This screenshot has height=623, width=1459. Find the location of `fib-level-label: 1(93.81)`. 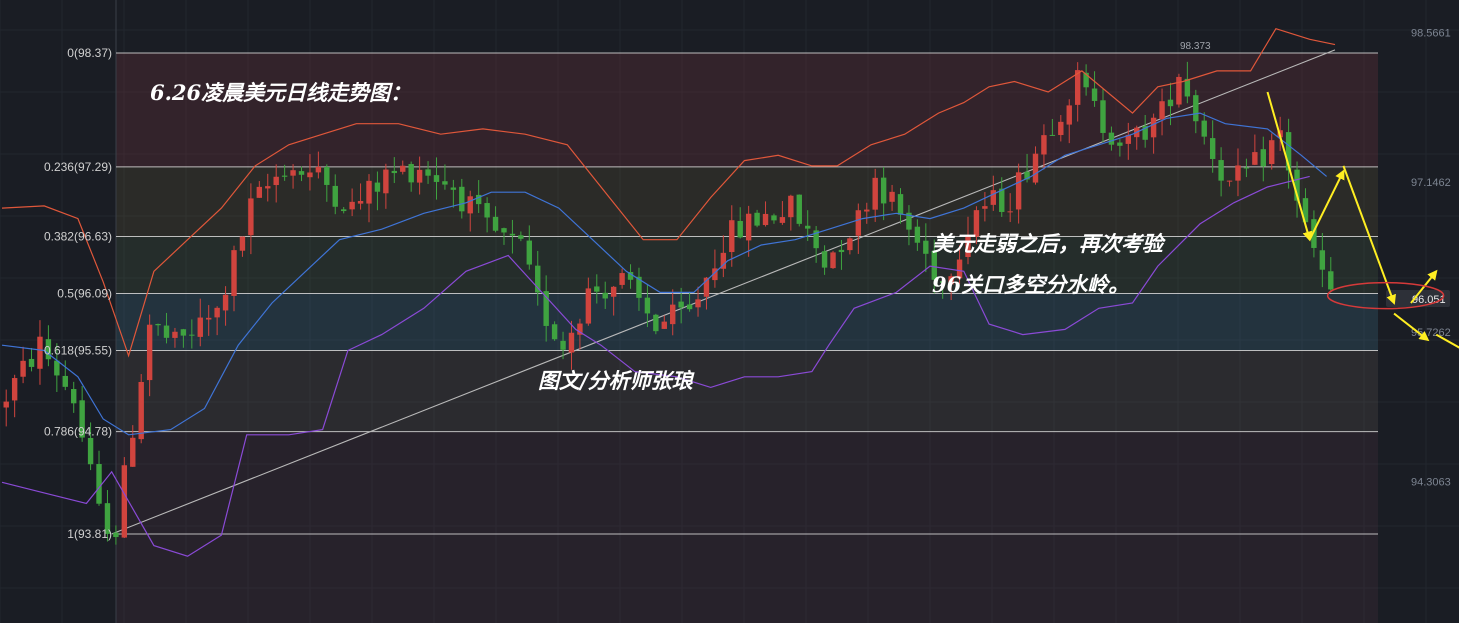

fib-level-label: 1(93.81) is located at coordinates (89, 534).